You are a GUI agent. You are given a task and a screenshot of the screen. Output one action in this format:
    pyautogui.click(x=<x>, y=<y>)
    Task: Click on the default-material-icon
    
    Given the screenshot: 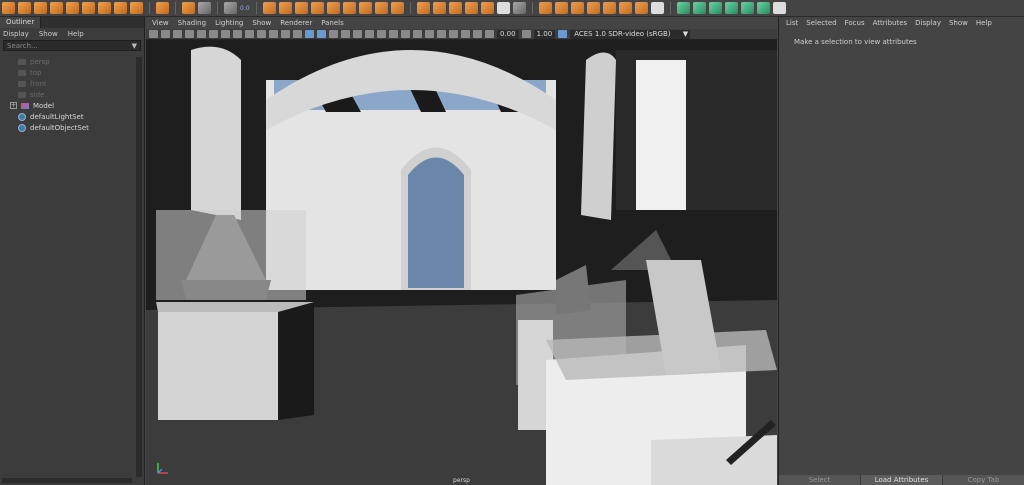 What is the action you would take?
    pyautogui.click(x=333, y=34)
    